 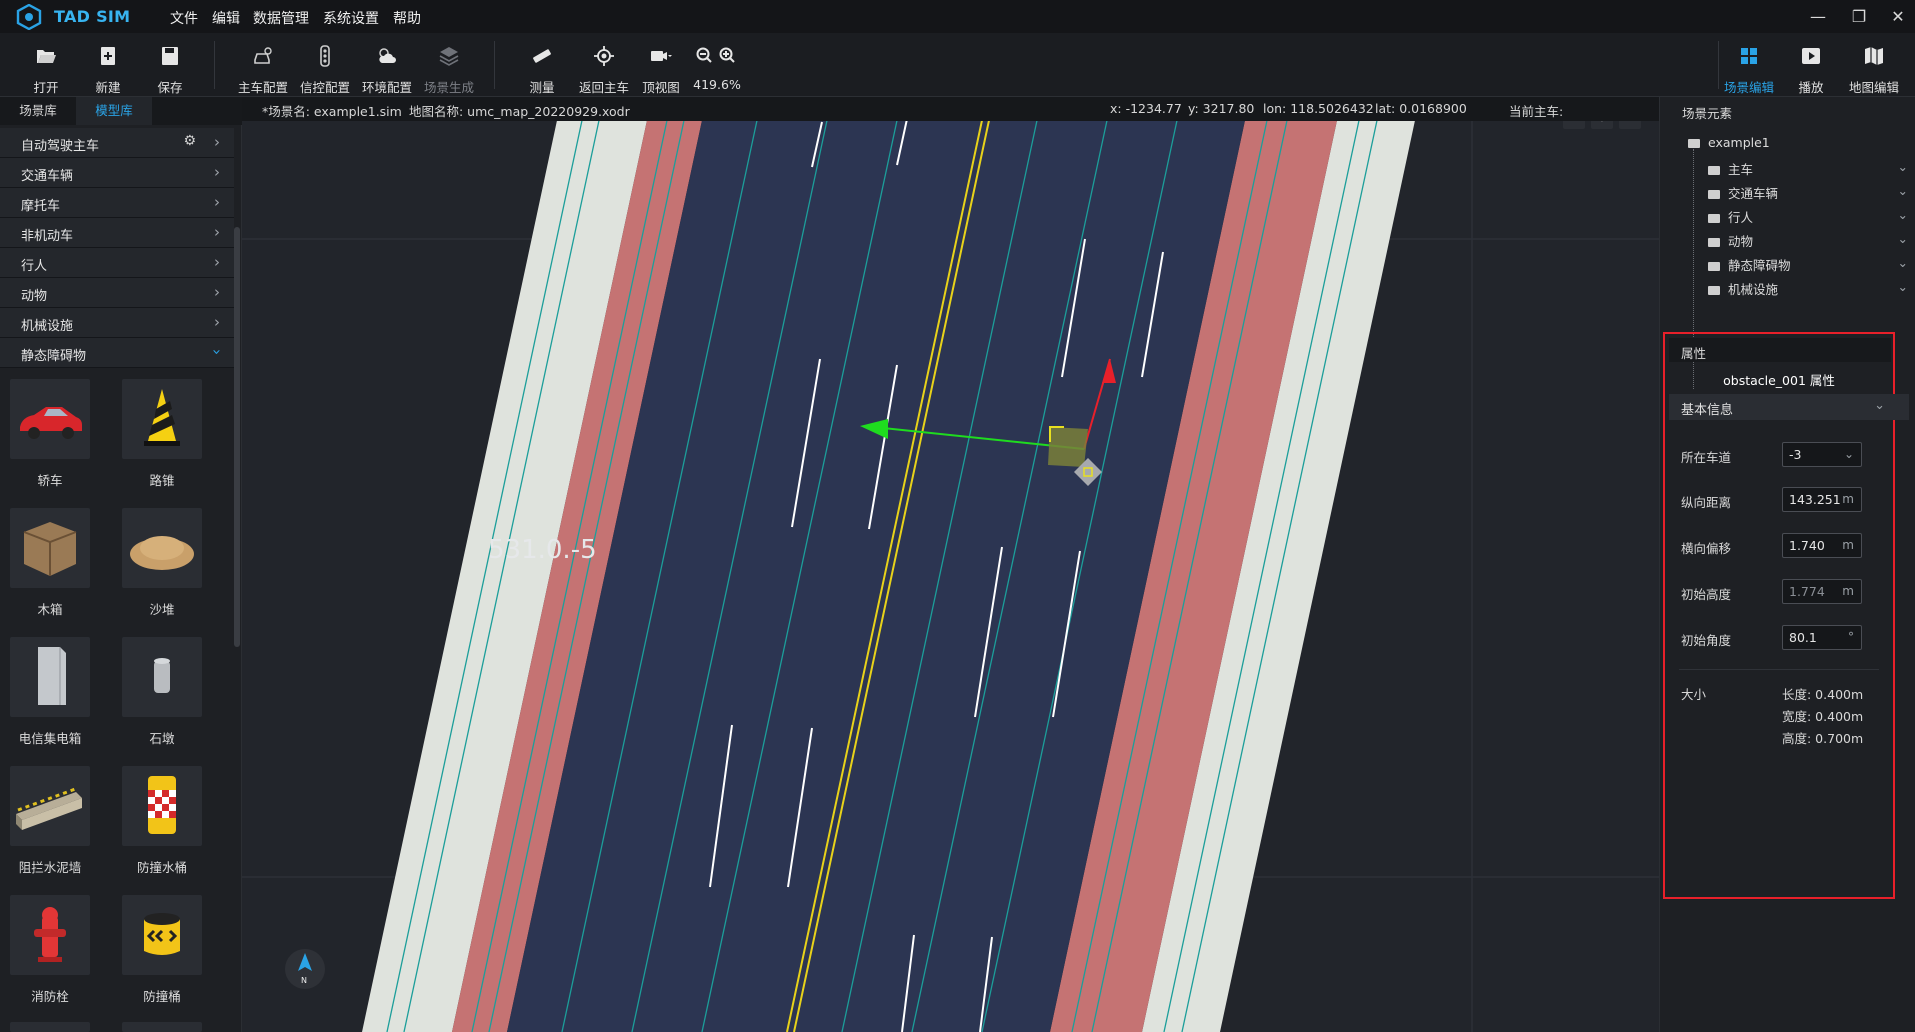 I want to click on model-tile-sand, so click(x=162, y=548).